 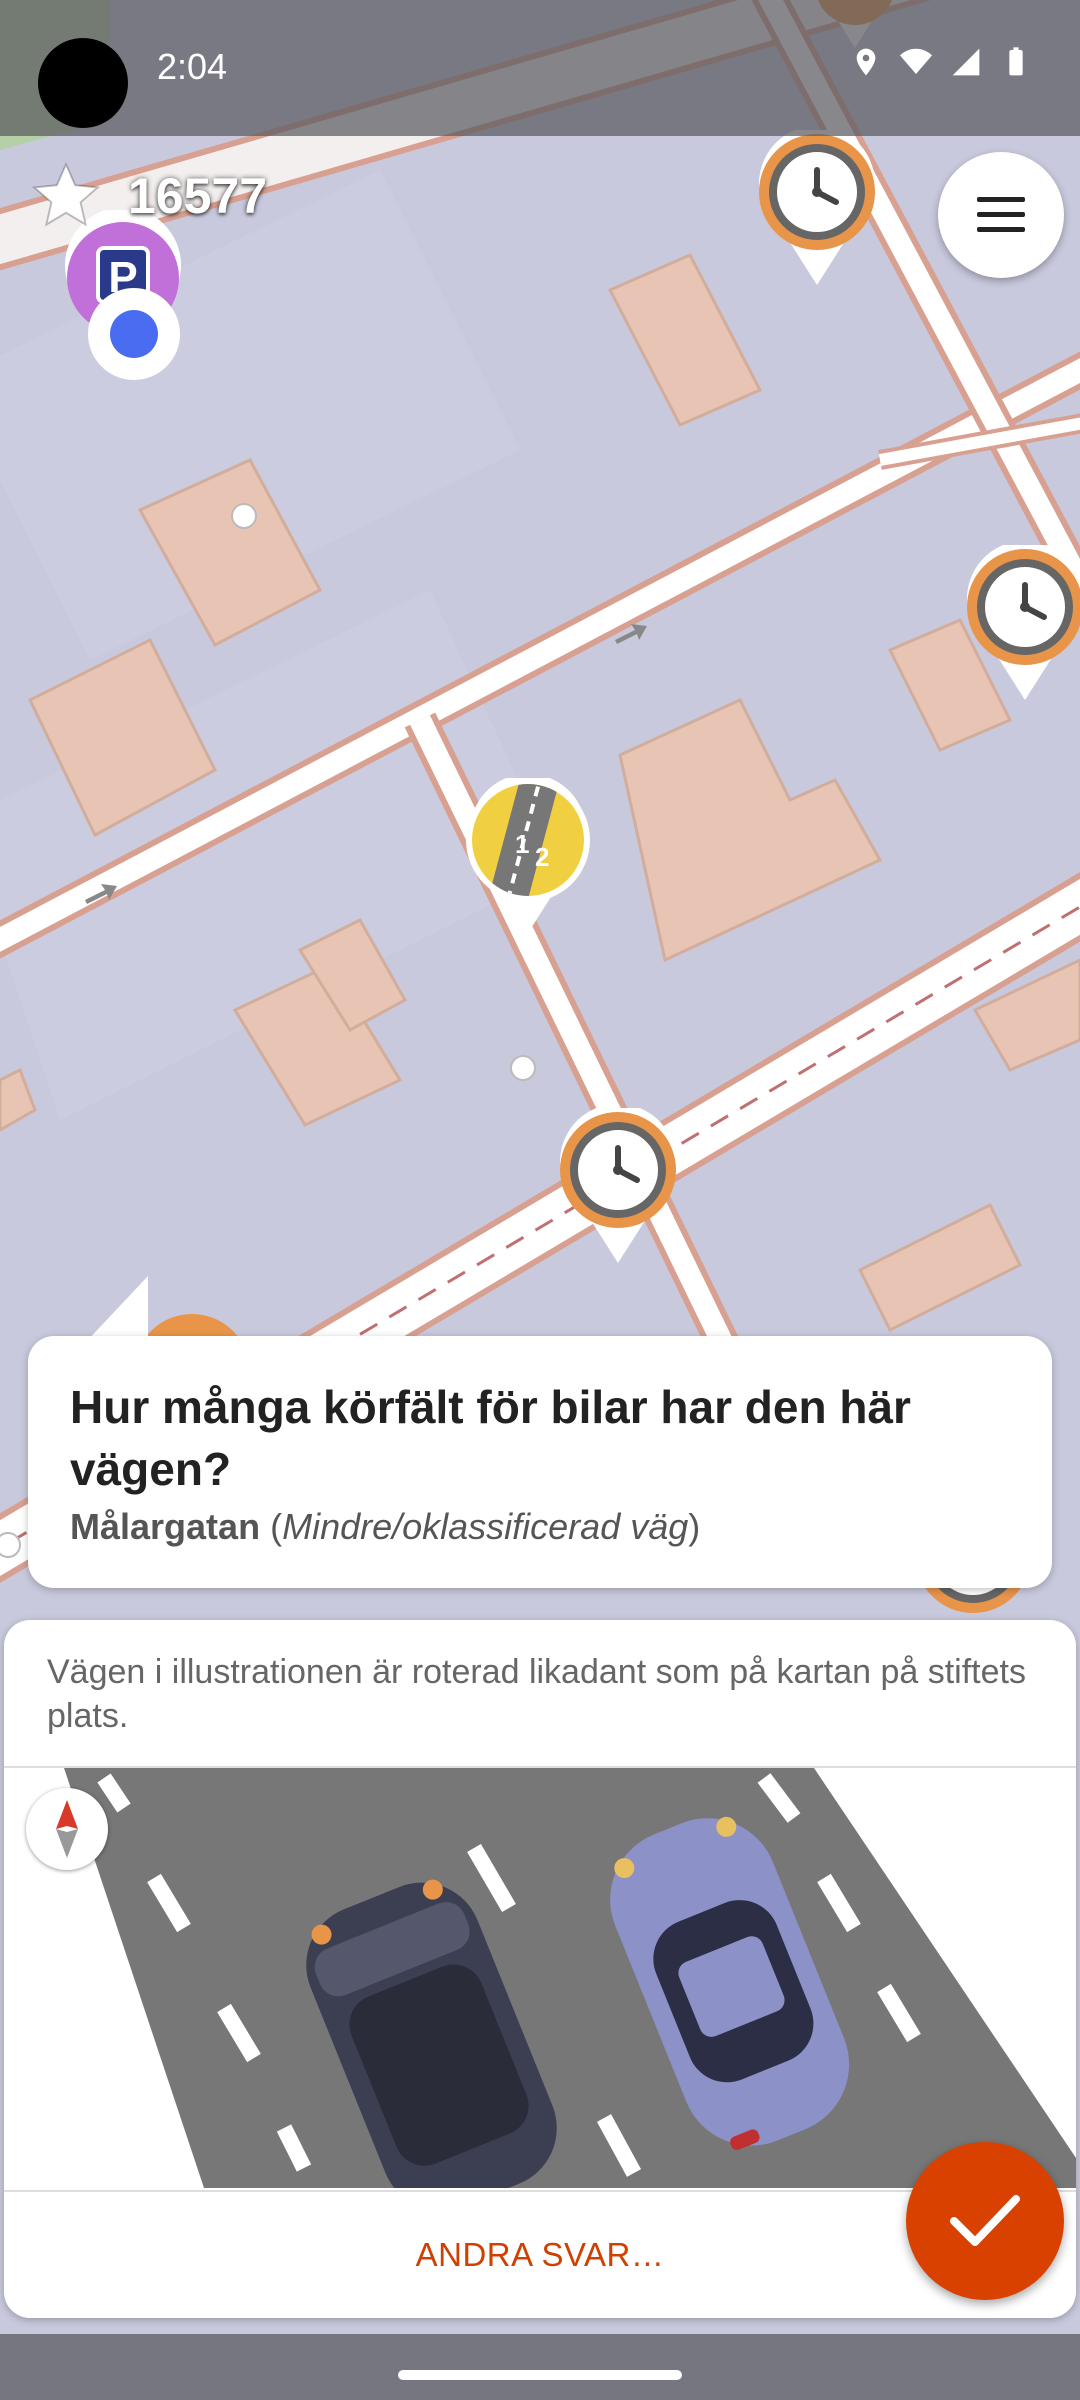 I want to click on svg-text: 2, so click(x=542, y=857).